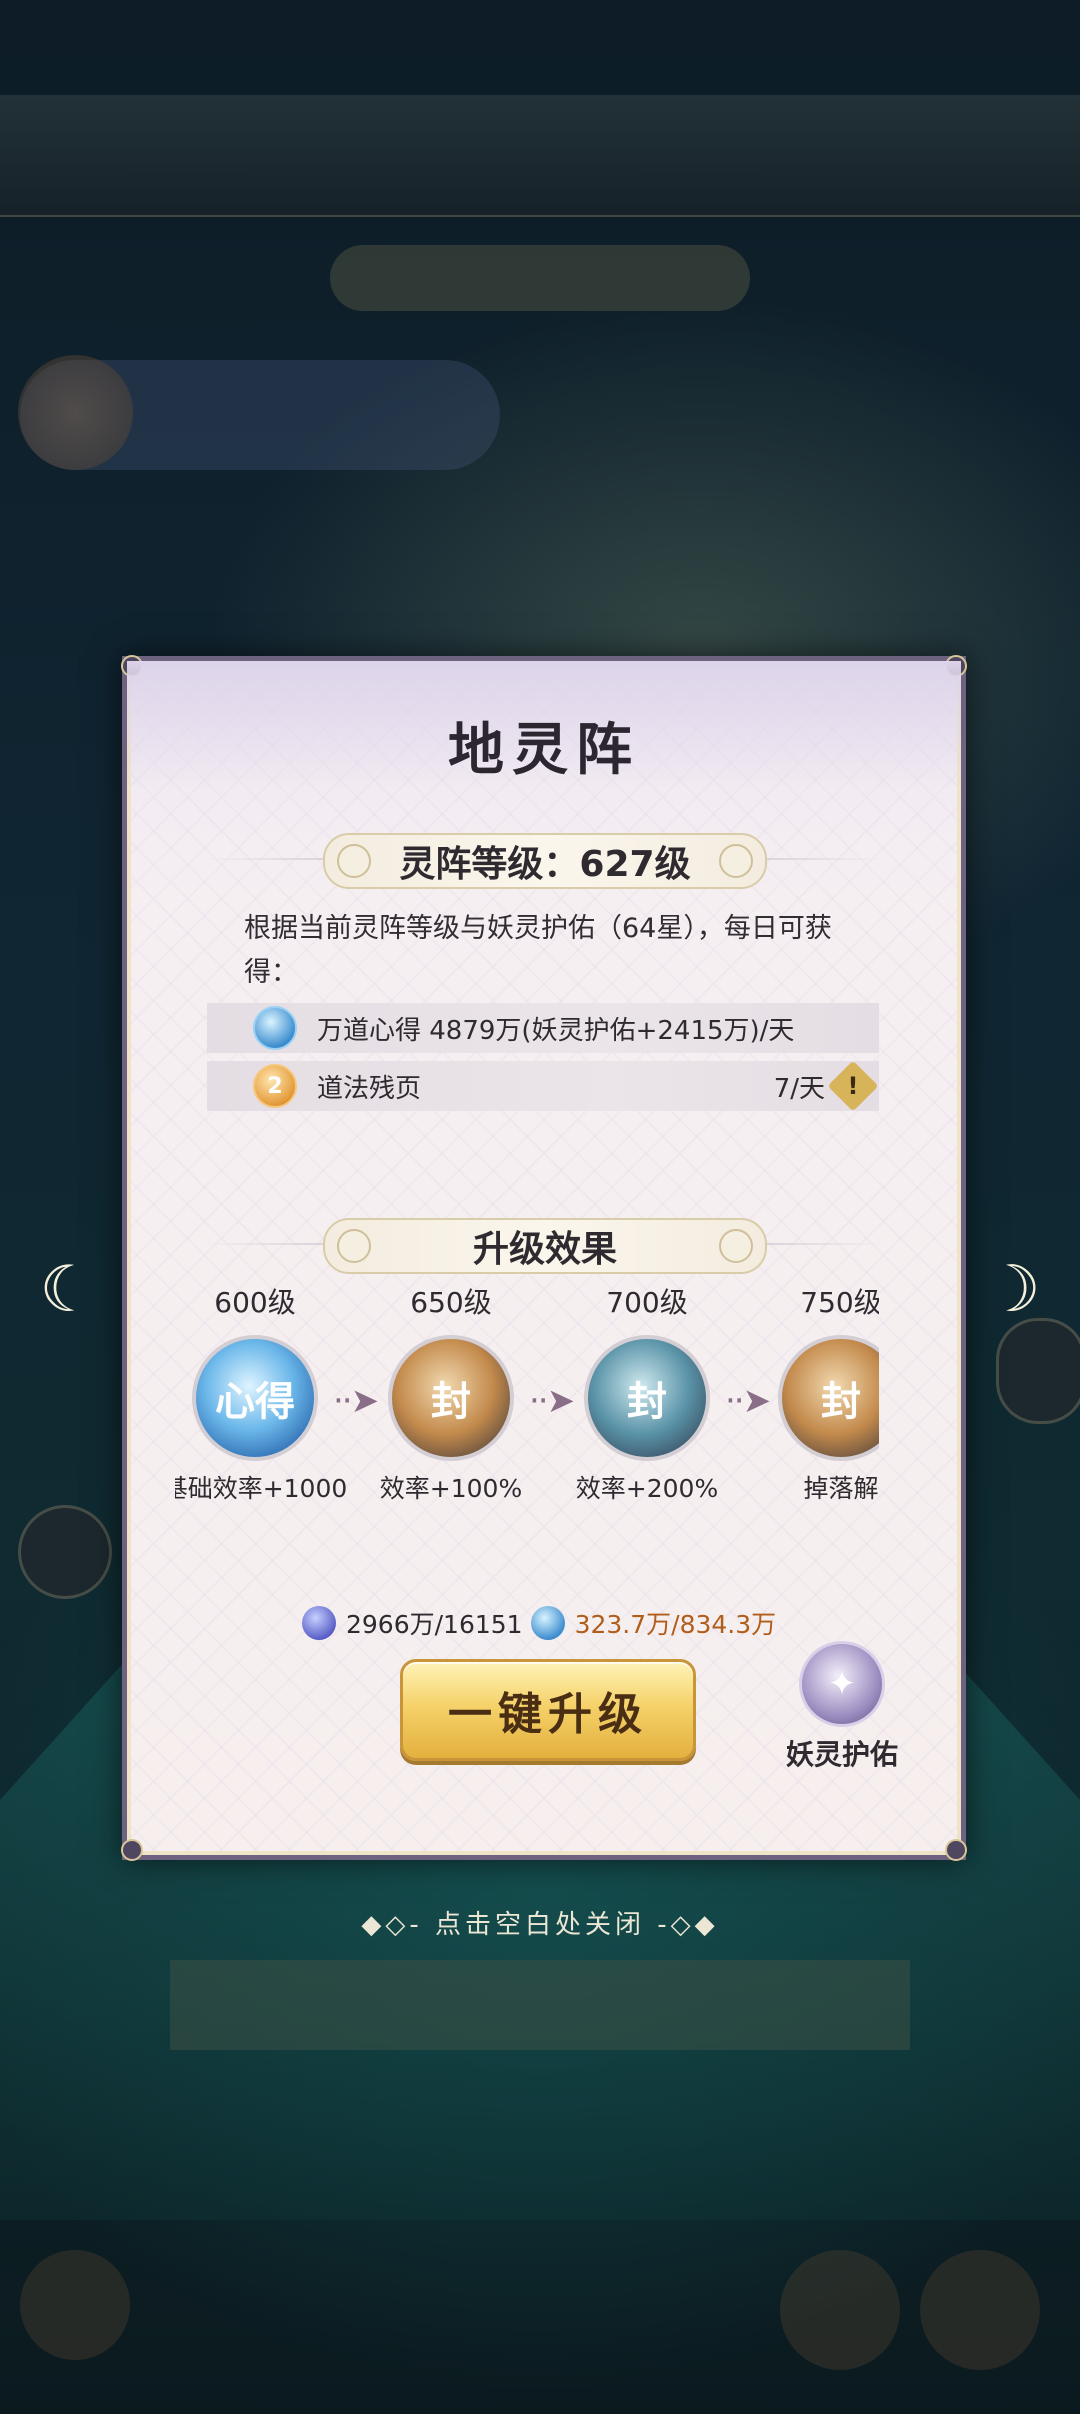 This screenshot has width=1080, height=2414. Describe the element at coordinates (538, 950) in the screenshot. I see `daily-gain-description: 根据当前灵阵等级与妖灵护佑（64星），每日可获得：` at that location.